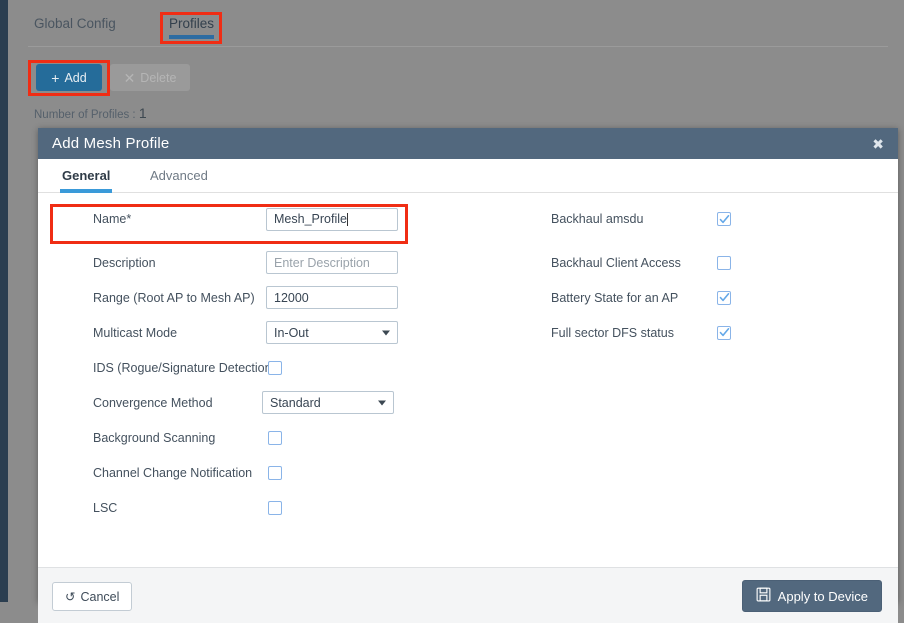  I want to click on channel-change-notification-checkbox, so click(275, 472).